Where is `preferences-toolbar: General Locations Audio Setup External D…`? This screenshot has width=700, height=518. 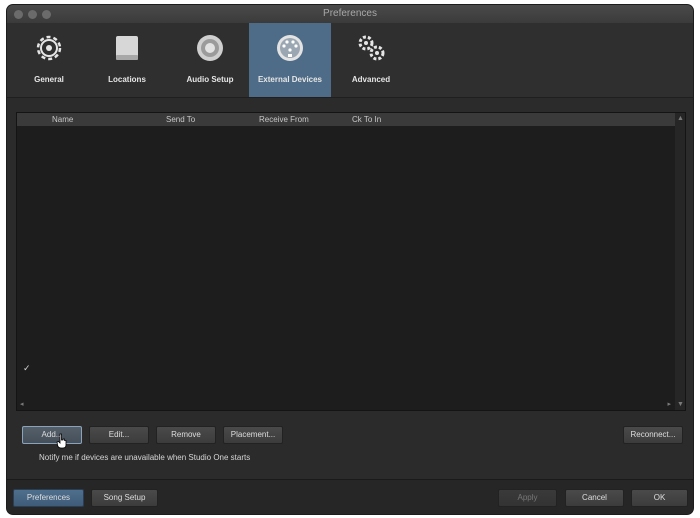
preferences-toolbar: General Locations Audio Setup External D… is located at coordinates (350, 60).